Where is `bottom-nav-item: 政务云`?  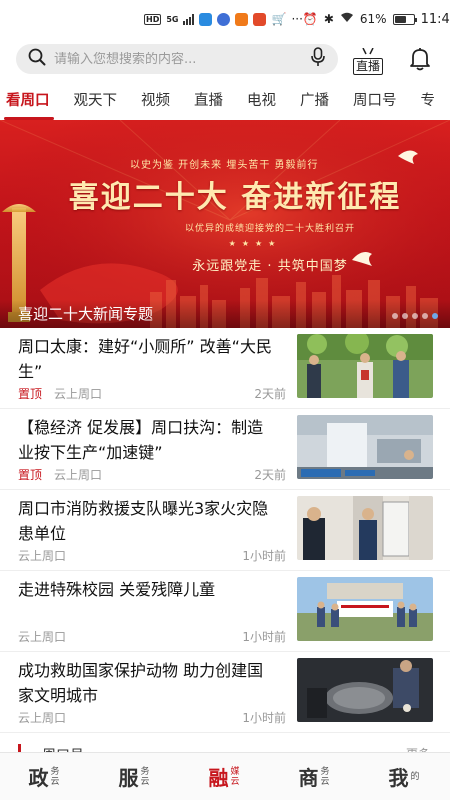 bottom-nav-item: 政务云 is located at coordinates (45, 776).